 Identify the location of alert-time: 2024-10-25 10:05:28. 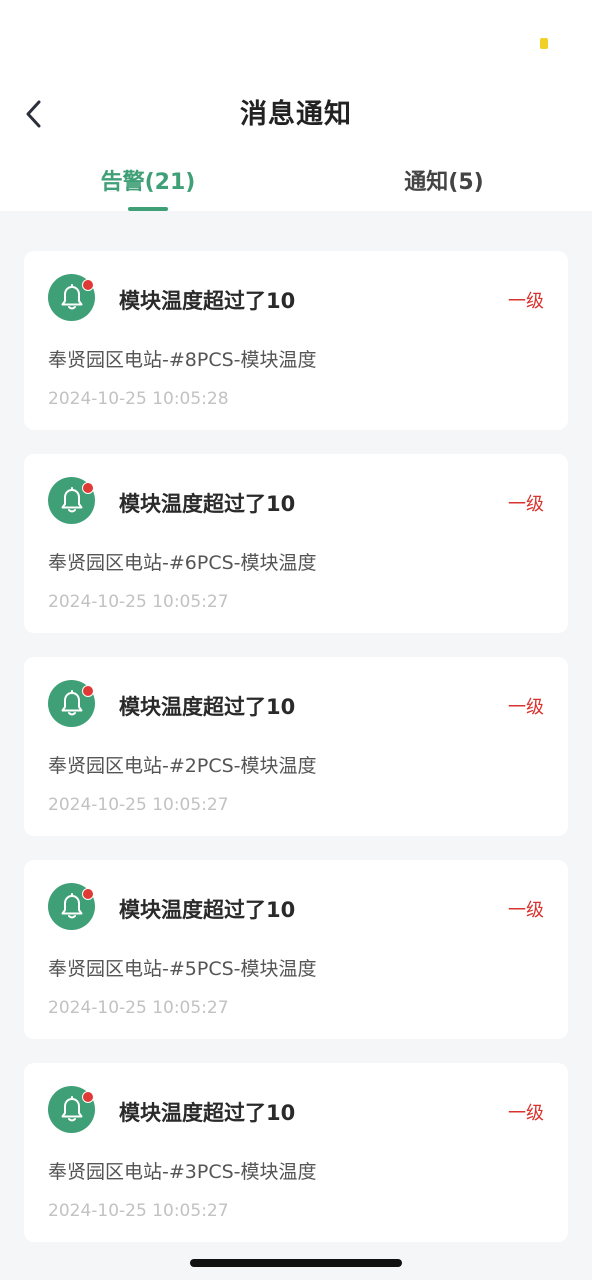
(138, 399).